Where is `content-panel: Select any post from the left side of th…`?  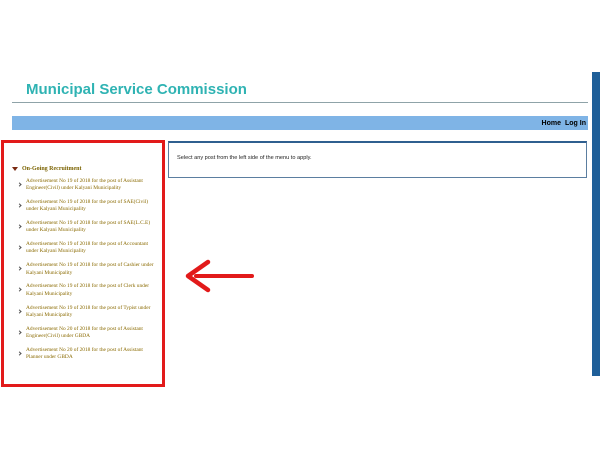
content-panel: Select any post from the left side of th… is located at coordinates (377, 159).